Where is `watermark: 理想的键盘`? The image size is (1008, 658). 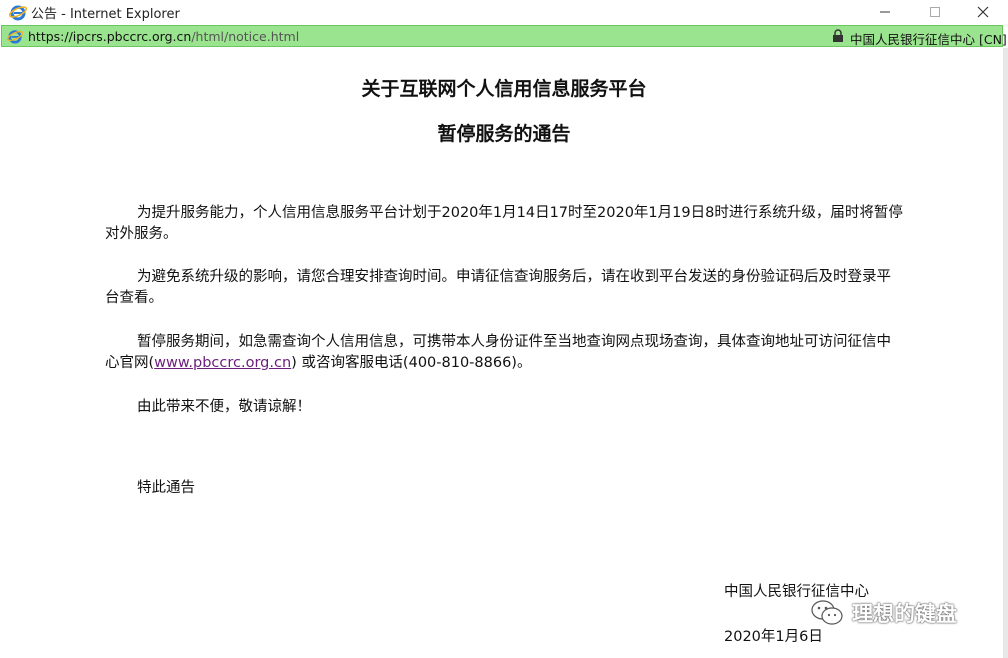 watermark: 理想的键盘 is located at coordinates (883, 613).